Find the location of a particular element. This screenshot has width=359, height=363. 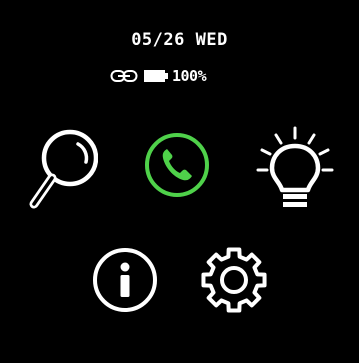

battery-full-icon is located at coordinates (156, 76).